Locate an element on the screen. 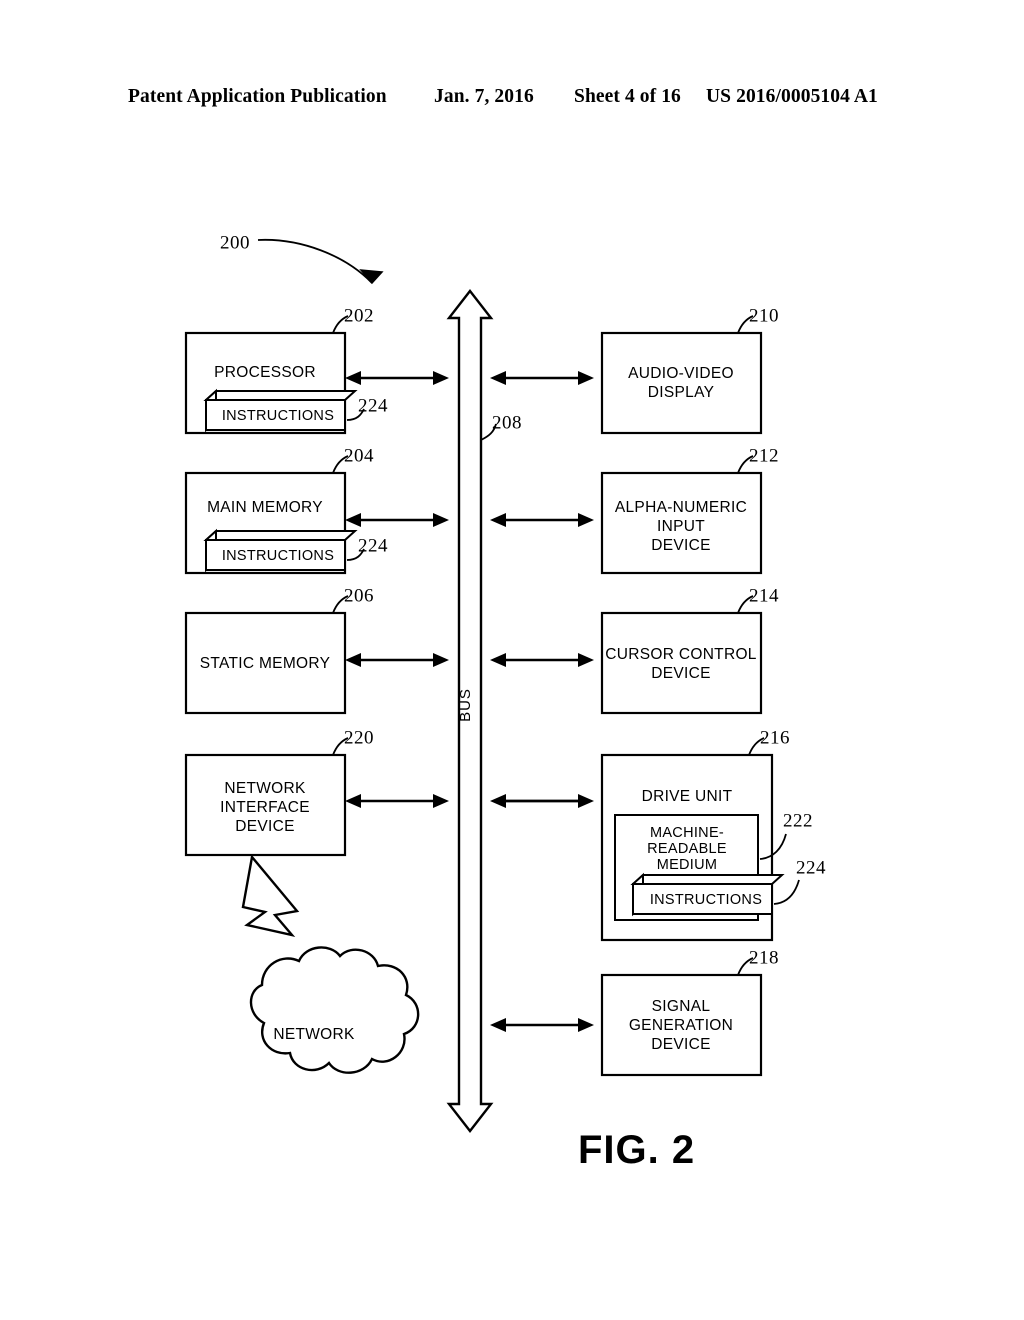  ref-label-204: 204 is located at coordinates (359, 455).